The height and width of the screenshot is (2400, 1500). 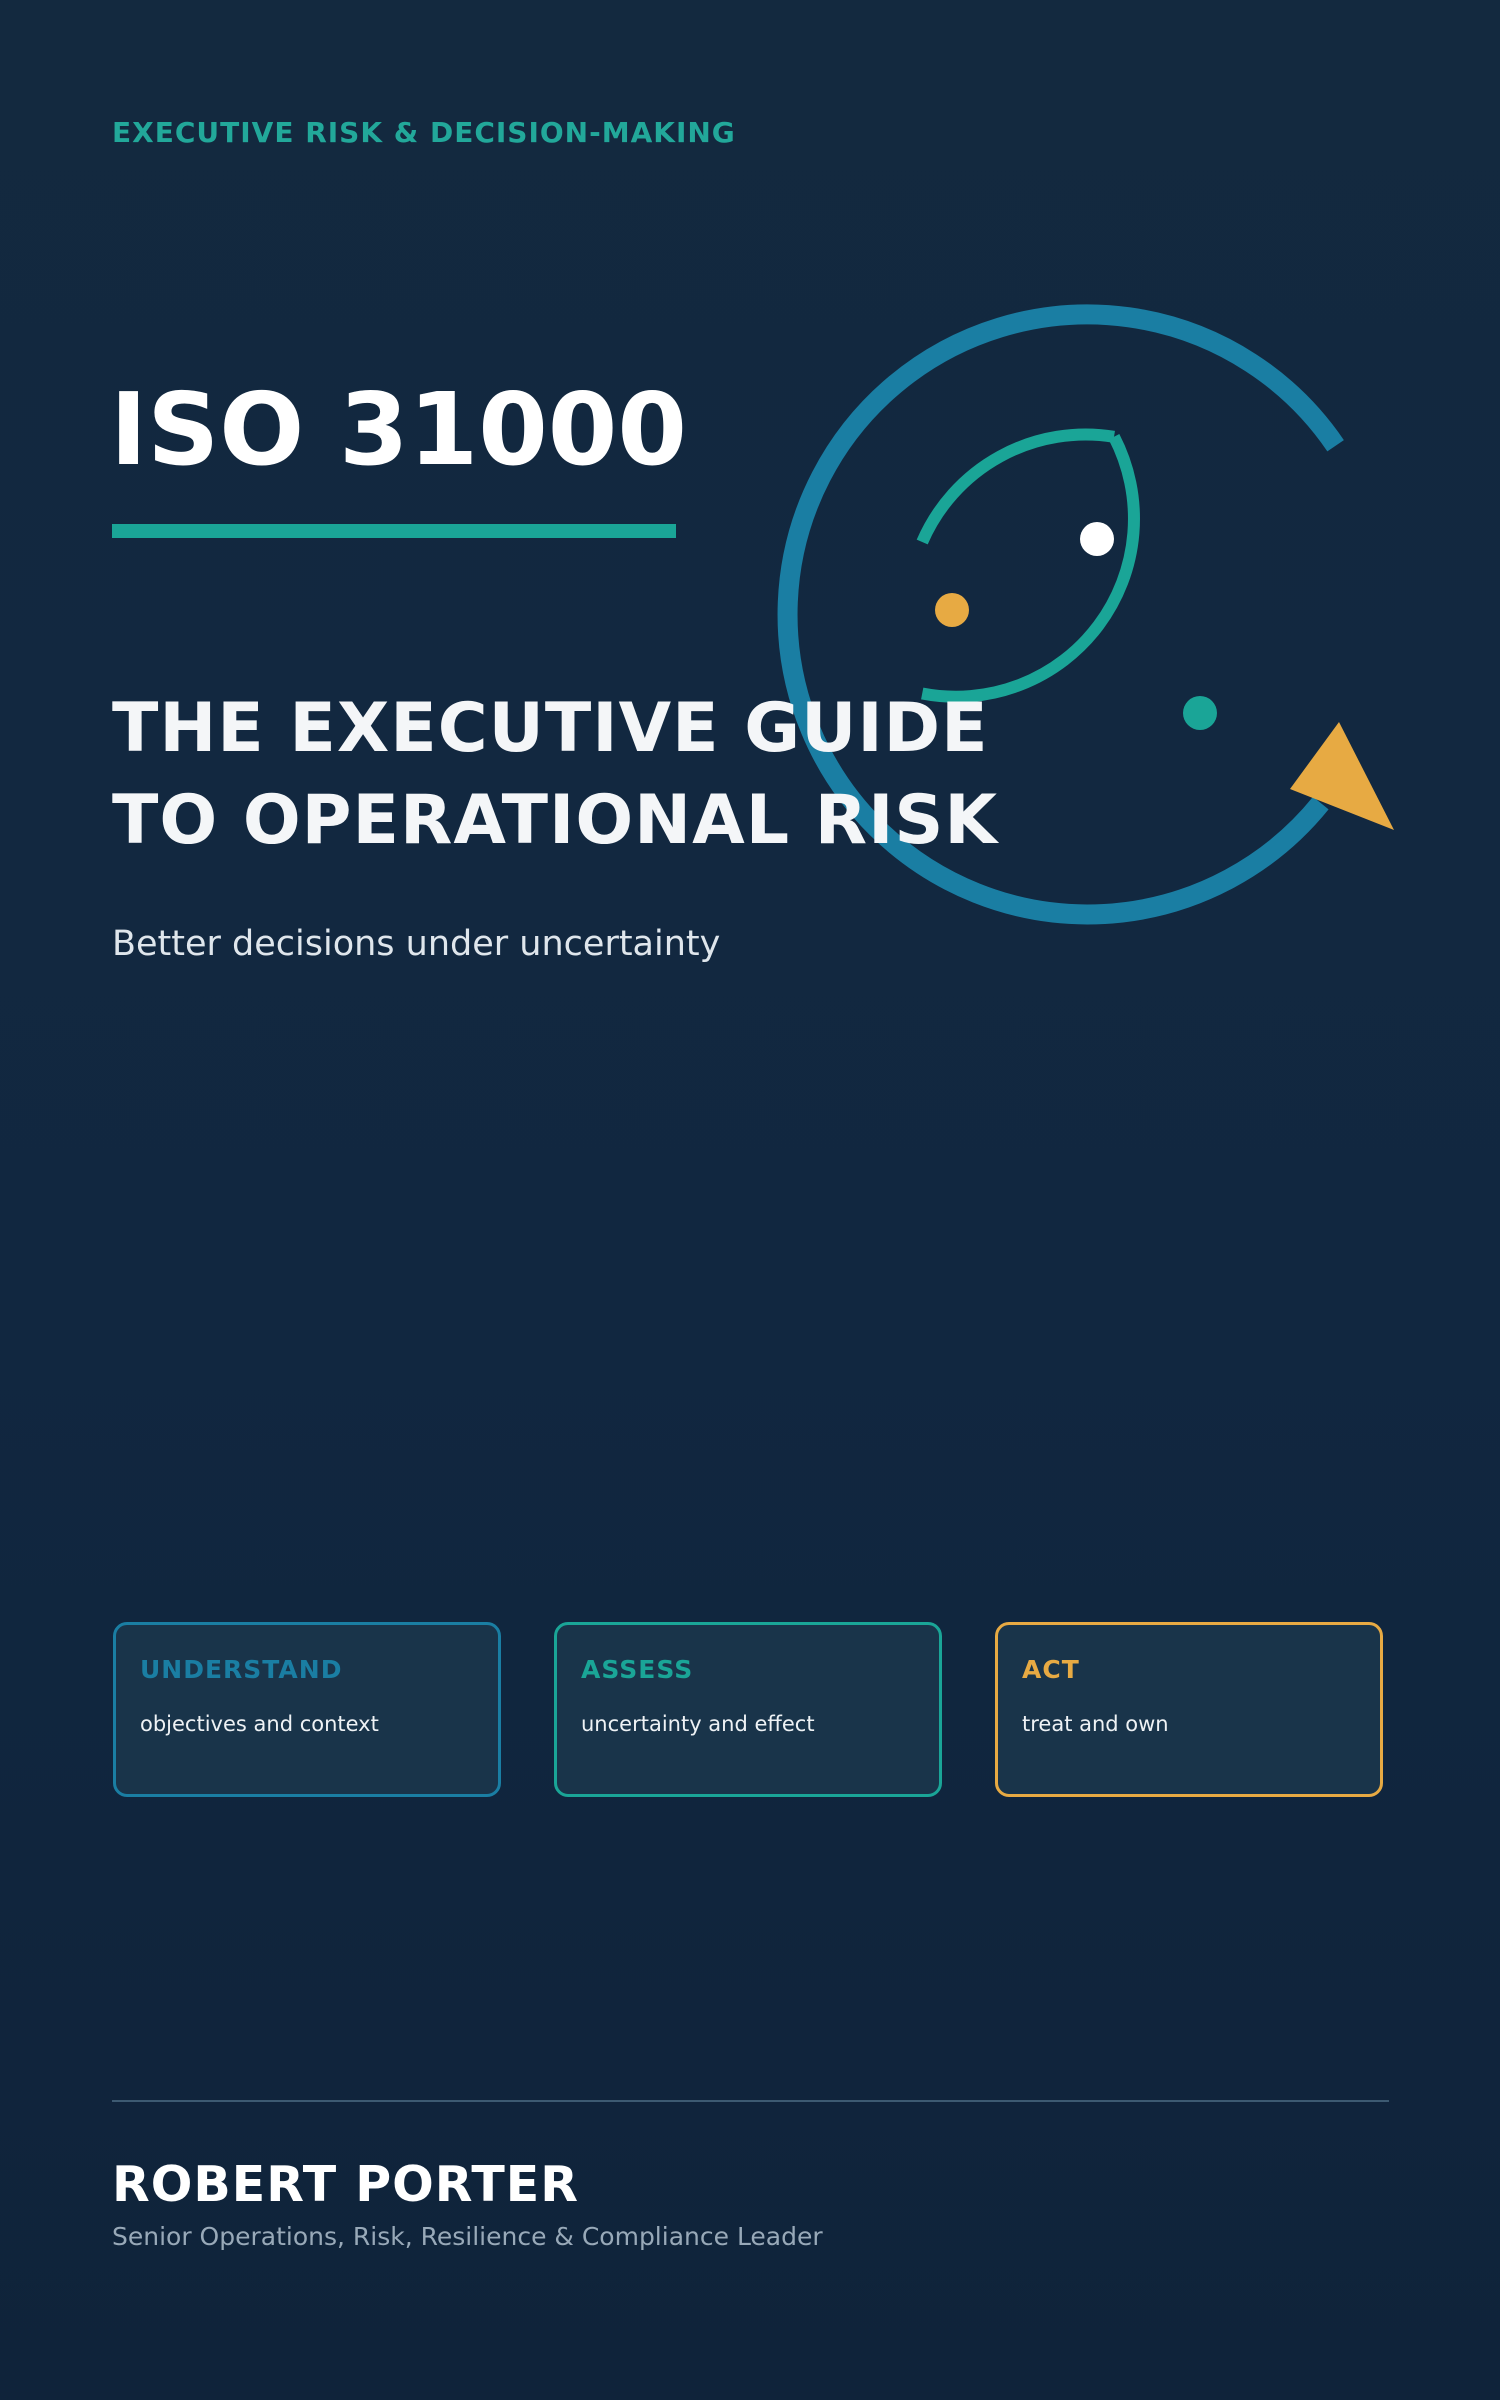 What do you see at coordinates (1095, 1724) in the screenshot?
I see `pillar-description: treat and own` at bounding box center [1095, 1724].